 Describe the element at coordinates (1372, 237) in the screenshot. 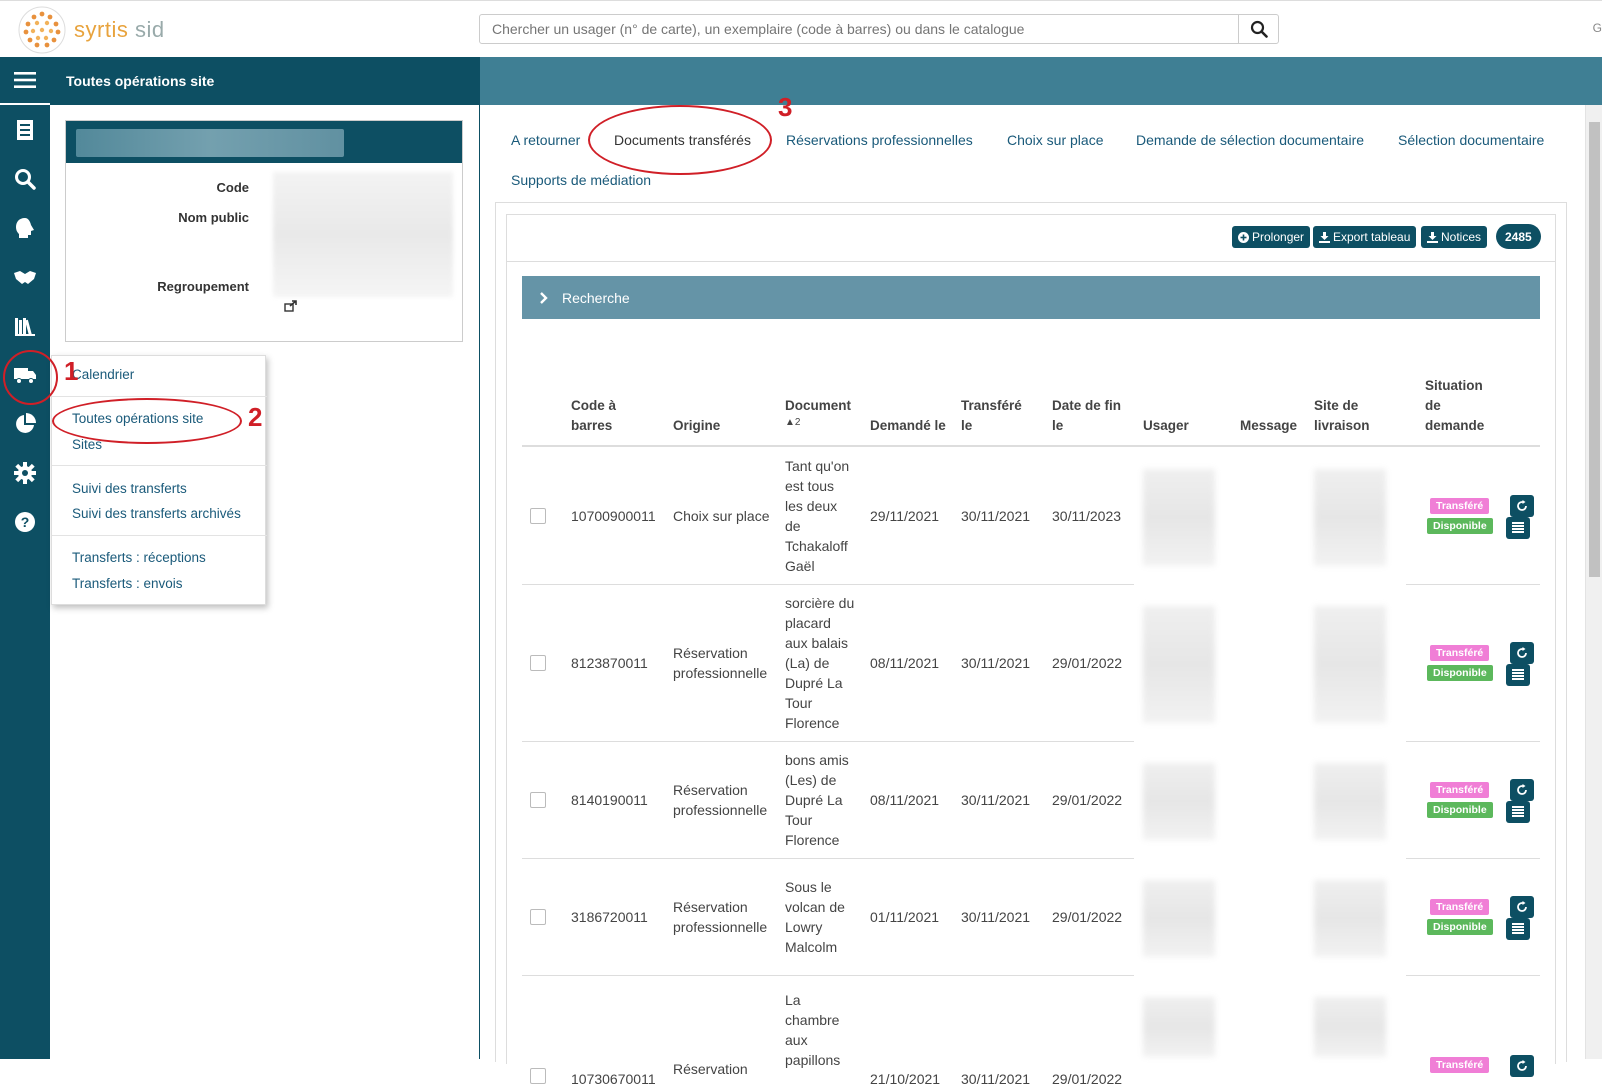

I see `export-tableau-label: Export tableau` at that location.